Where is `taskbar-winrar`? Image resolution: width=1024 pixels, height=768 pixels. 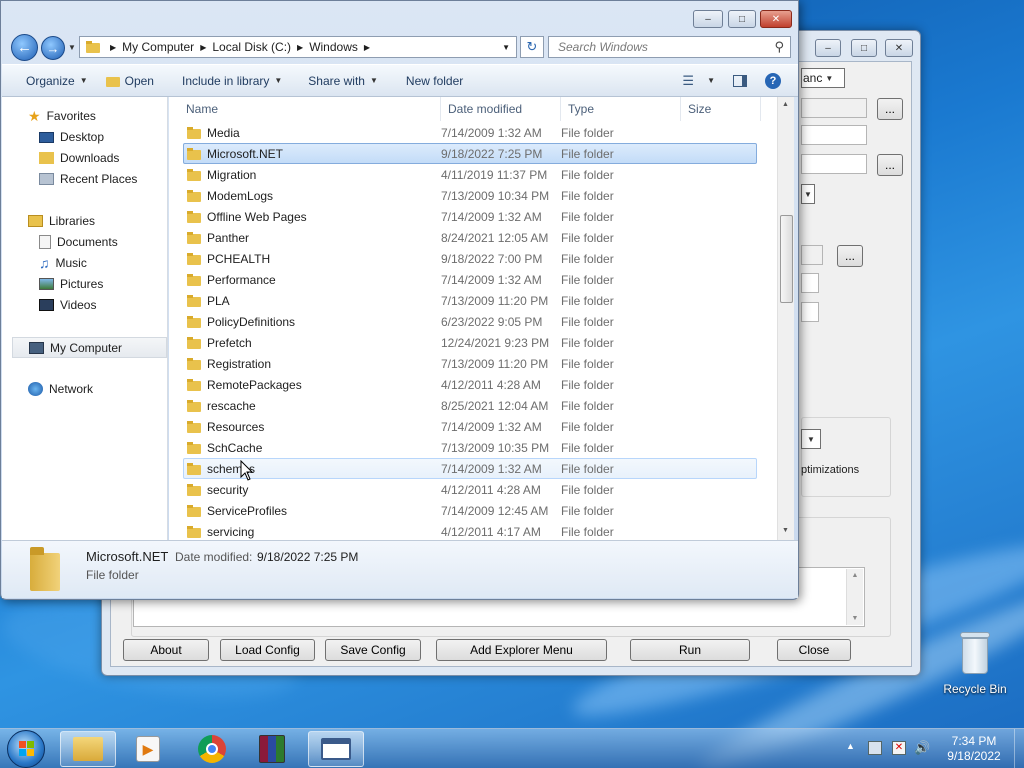
taskbar-winrar is located at coordinates (272, 749).